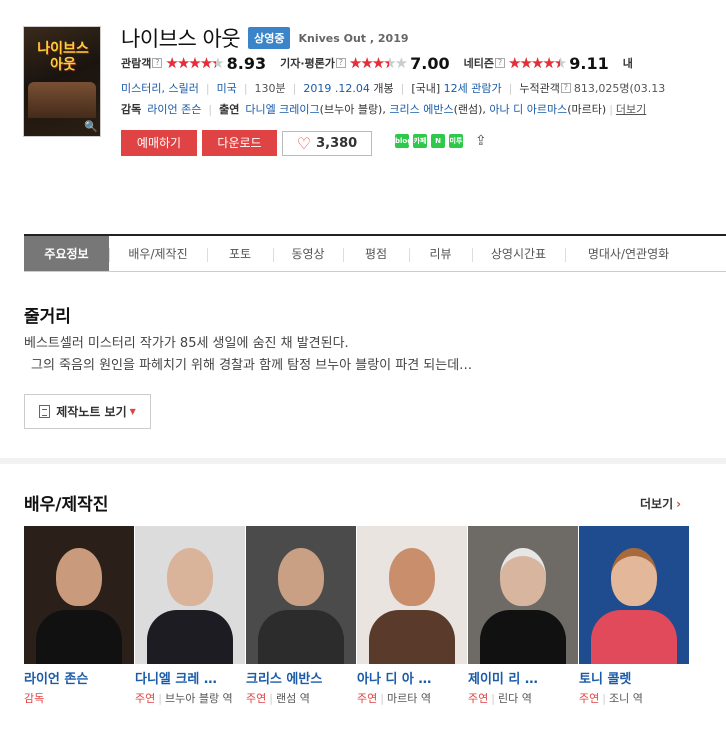  What do you see at coordinates (158, 253) in the screenshot?
I see `tab-cast-crew: 배우/제작진` at bounding box center [158, 253].